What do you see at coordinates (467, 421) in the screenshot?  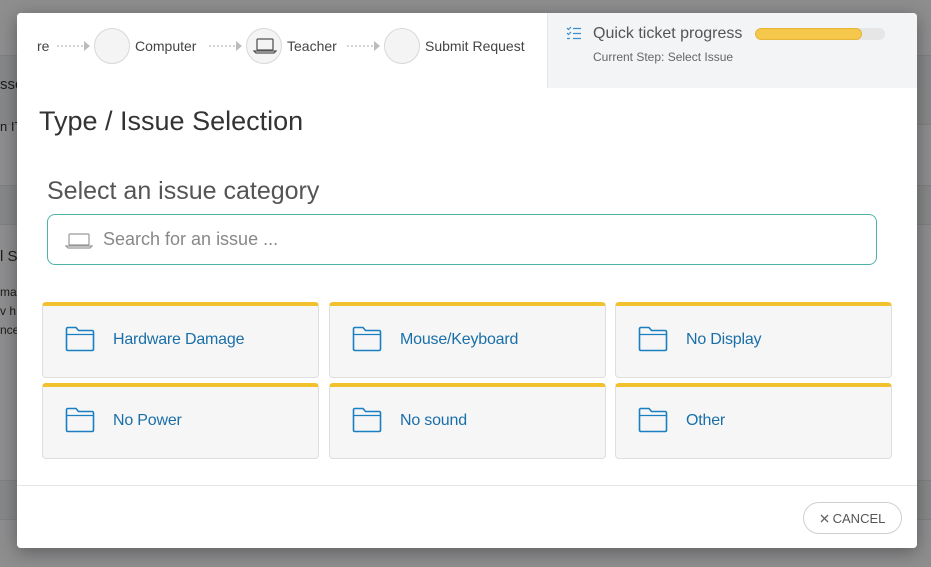 I see `category-tile-no-sound: No sound` at bounding box center [467, 421].